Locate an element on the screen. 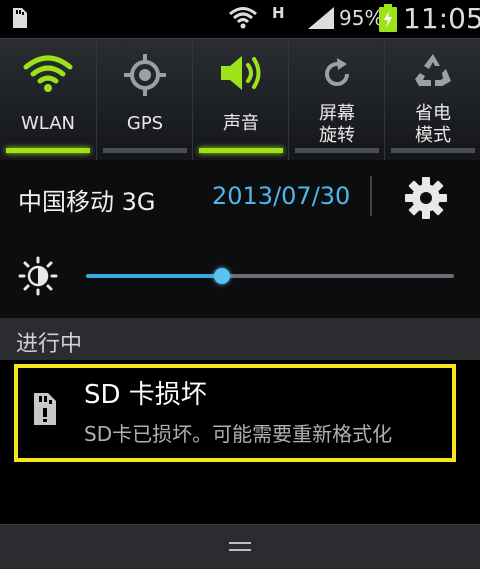 Image resolution: width=480 pixels, height=569 pixels. cell-signal-icon is located at coordinates (321, 18).